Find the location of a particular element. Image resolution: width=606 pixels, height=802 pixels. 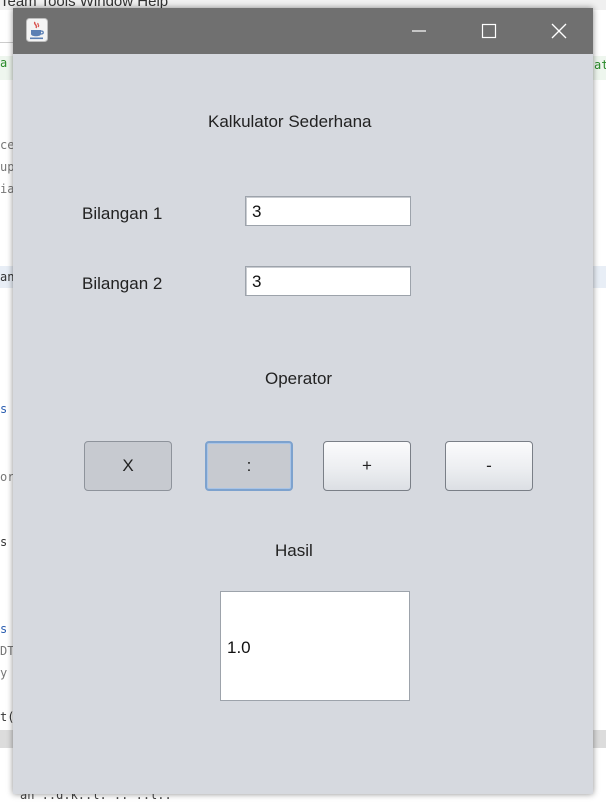

code-fragment: an is located at coordinates (7, 277).